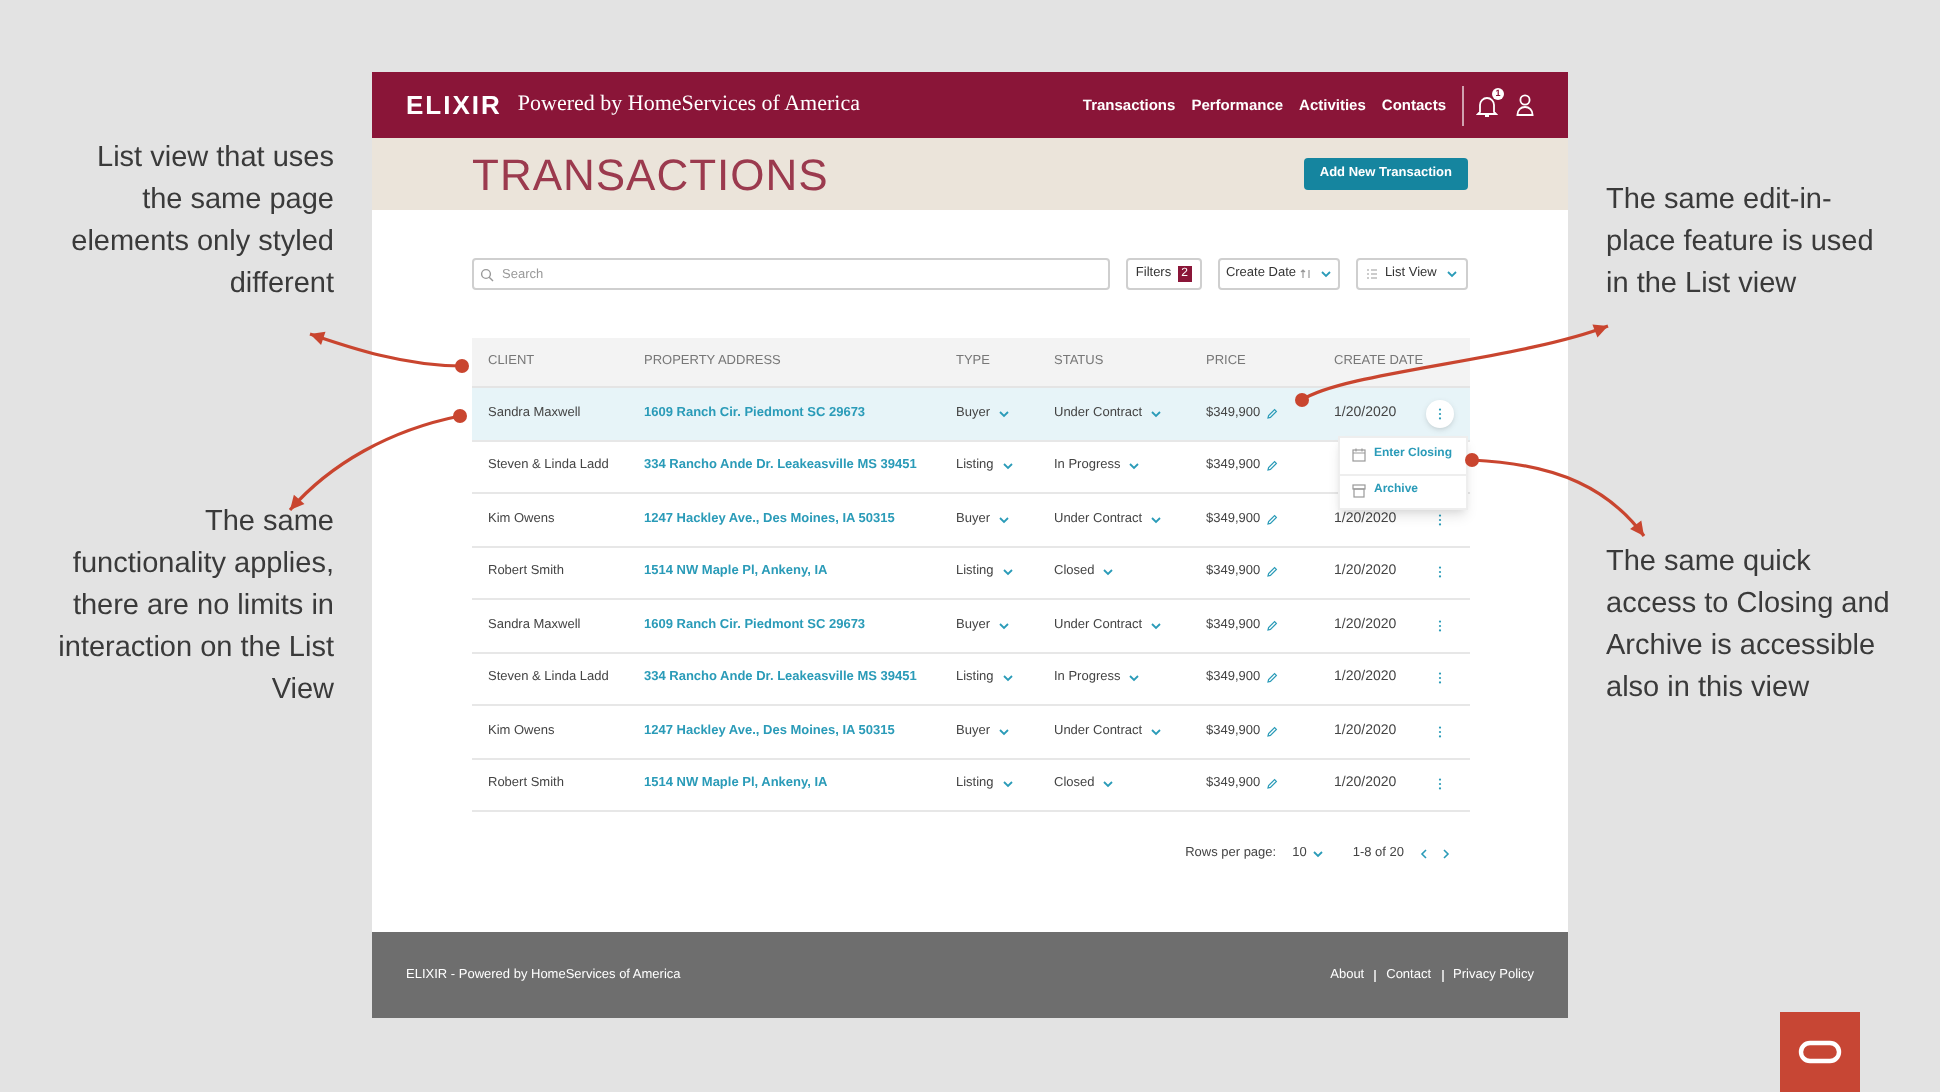 The width and height of the screenshot is (1940, 1092). What do you see at coordinates (195, 607) in the screenshot?
I see `annotation-text: The same functionality applies, there are no limits in interaction on the List View` at bounding box center [195, 607].